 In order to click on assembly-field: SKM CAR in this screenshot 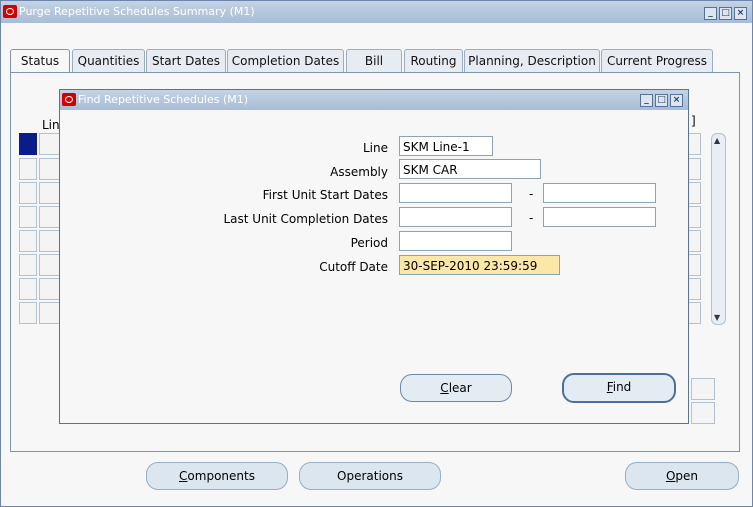, I will do `click(470, 169)`.